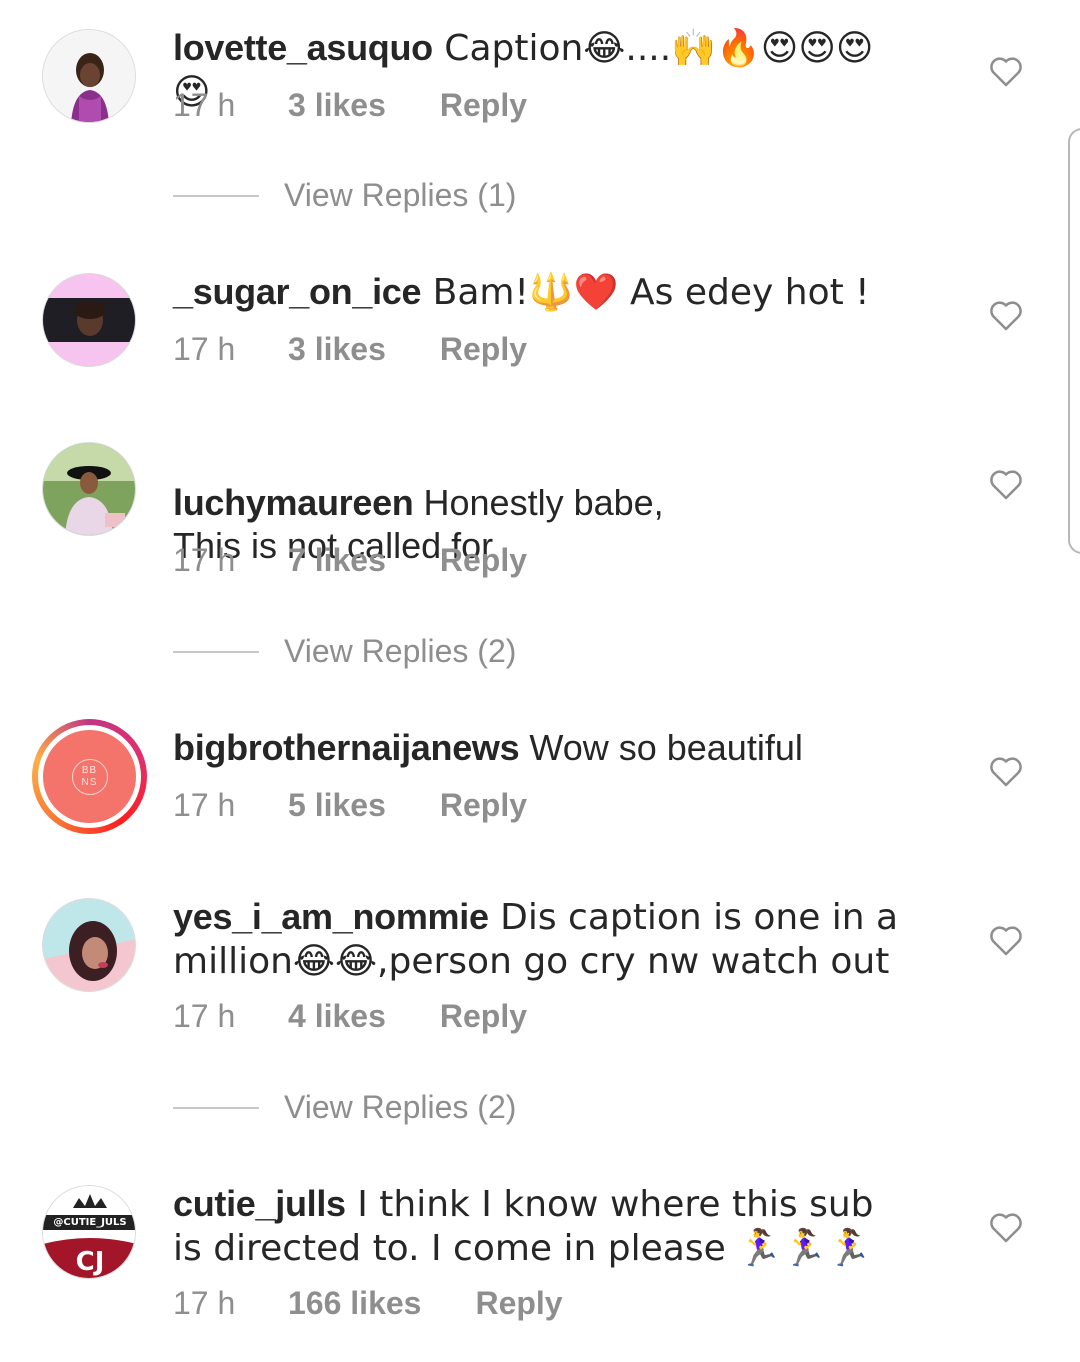 The height and width of the screenshot is (1362, 1080). What do you see at coordinates (346, 747) in the screenshot?
I see `comment-username: bigbrothernaijanews` at bounding box center [346, 747].